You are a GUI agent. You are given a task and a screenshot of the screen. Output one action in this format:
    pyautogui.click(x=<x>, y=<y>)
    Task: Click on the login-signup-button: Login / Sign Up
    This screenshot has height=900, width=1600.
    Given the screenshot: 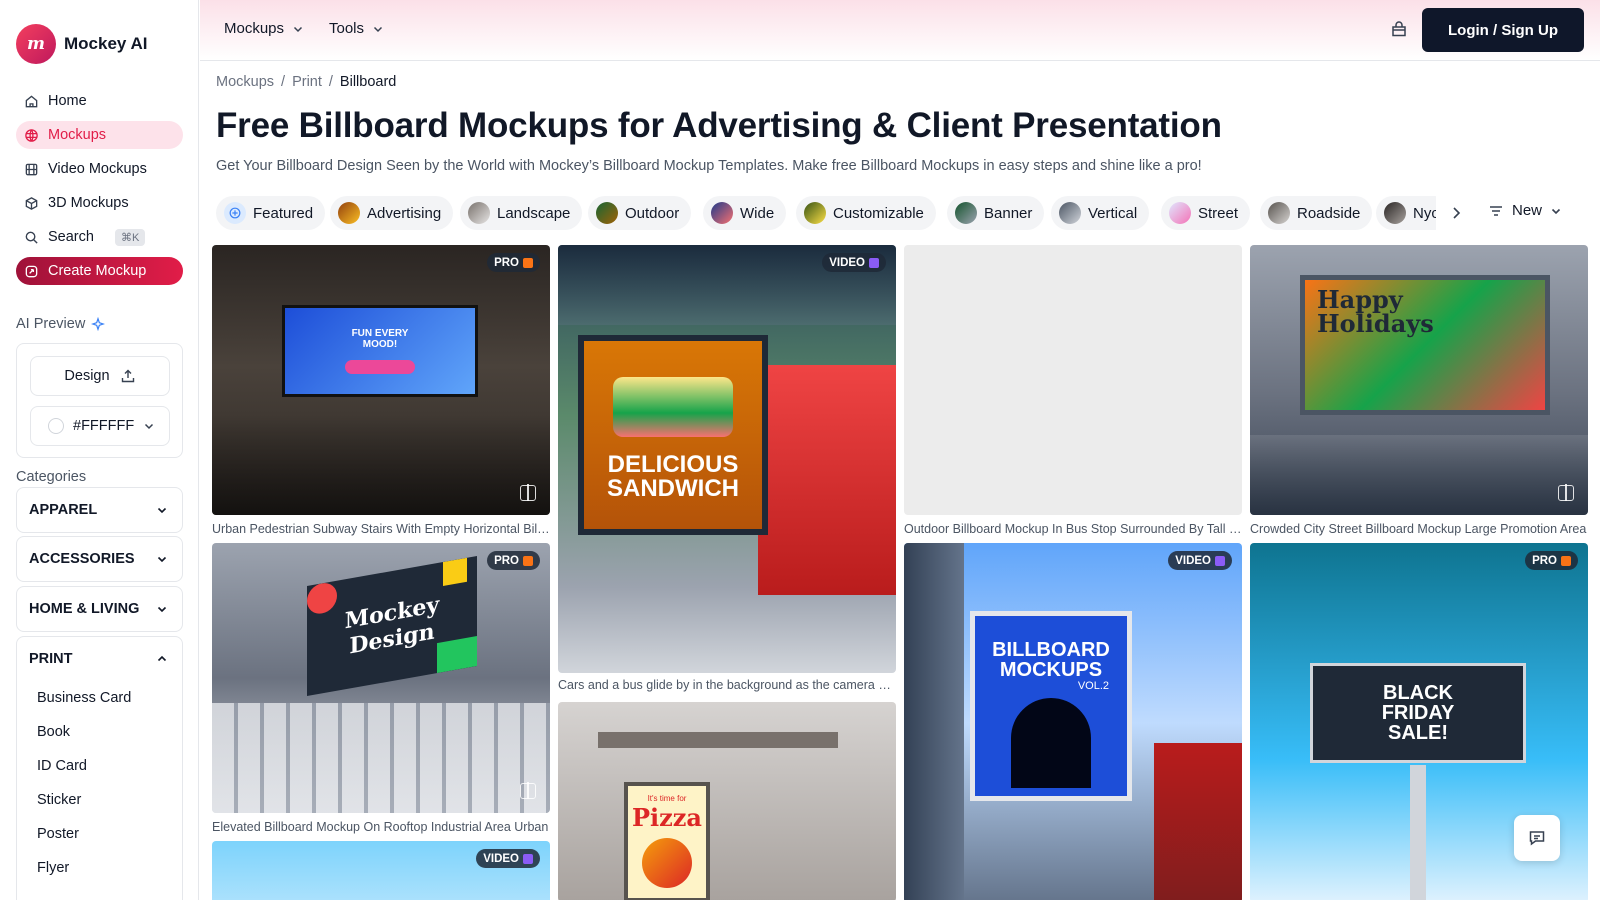 What is the action you would take?
    pyautogui.click(x=1503, y=30)
    